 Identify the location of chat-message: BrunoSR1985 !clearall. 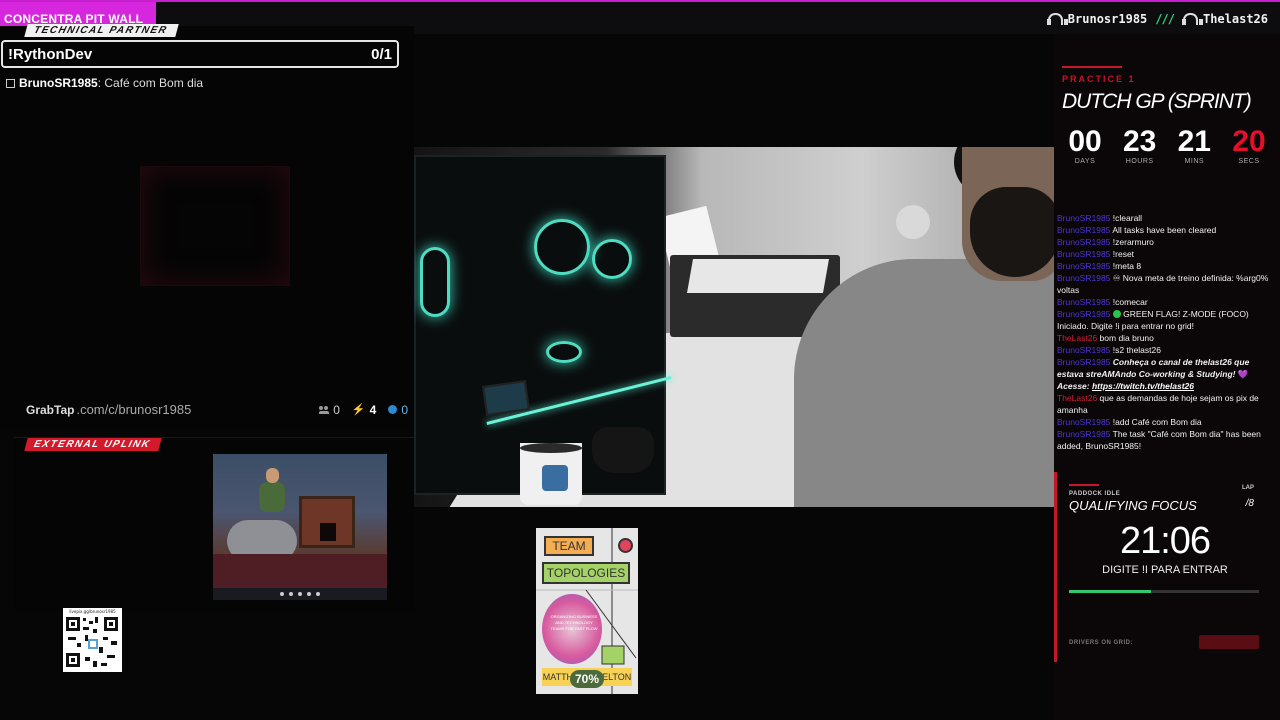
(1100, 218).